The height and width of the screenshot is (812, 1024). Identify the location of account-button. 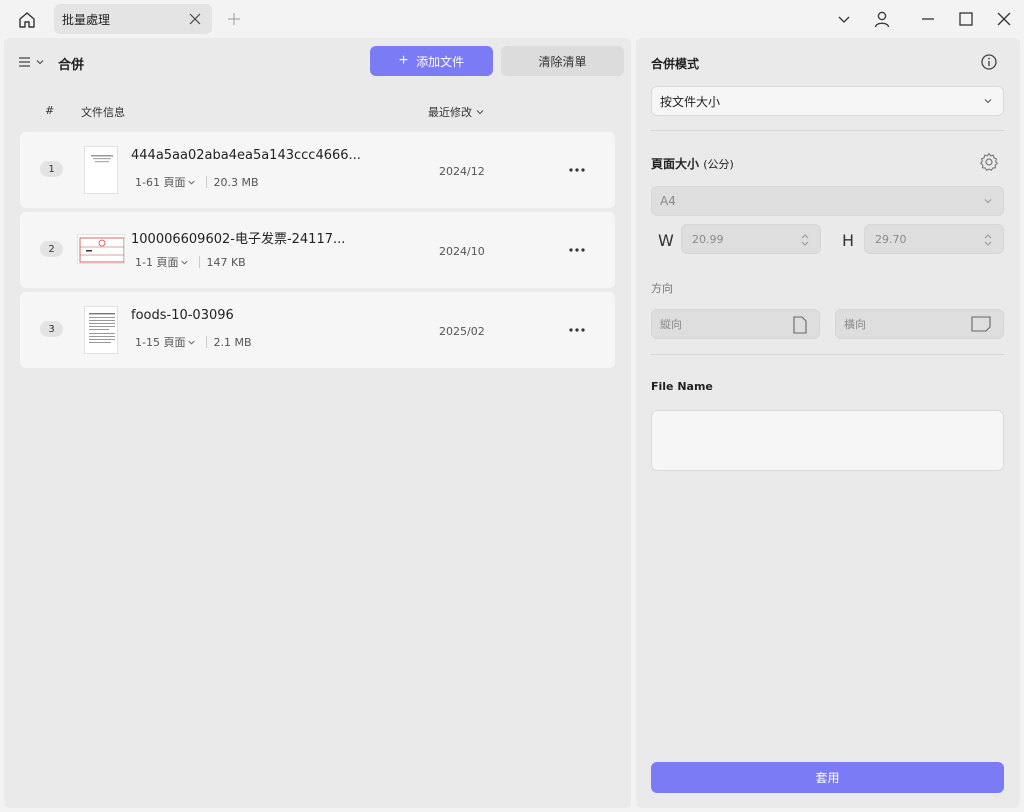
(882, 19).